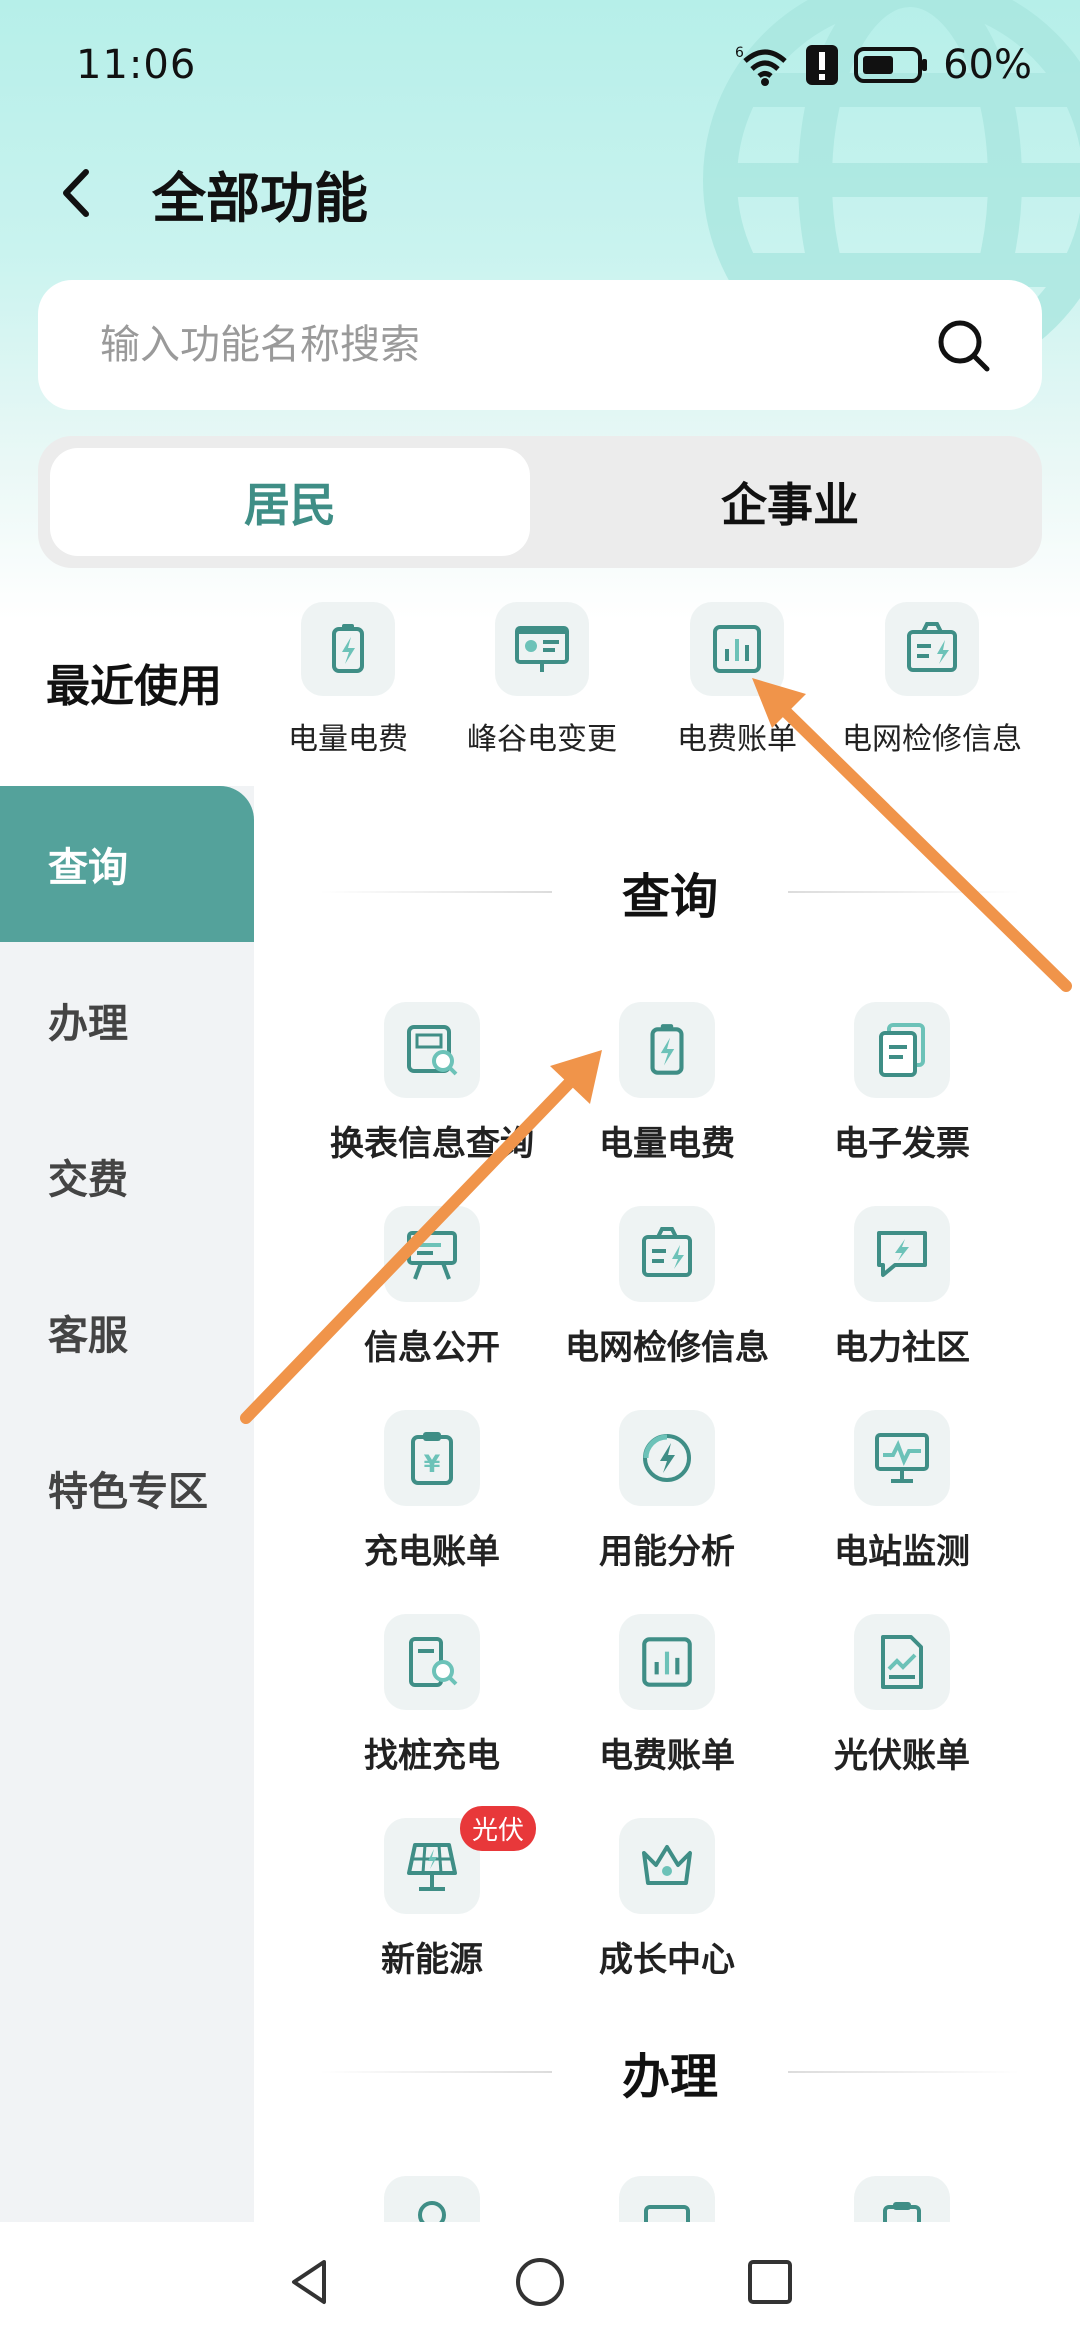 The height and width of the screenshot is (2338, 1080). Describe the element at coordinates (891, 65) in the screenshot. I see `battery-icon` at that location.